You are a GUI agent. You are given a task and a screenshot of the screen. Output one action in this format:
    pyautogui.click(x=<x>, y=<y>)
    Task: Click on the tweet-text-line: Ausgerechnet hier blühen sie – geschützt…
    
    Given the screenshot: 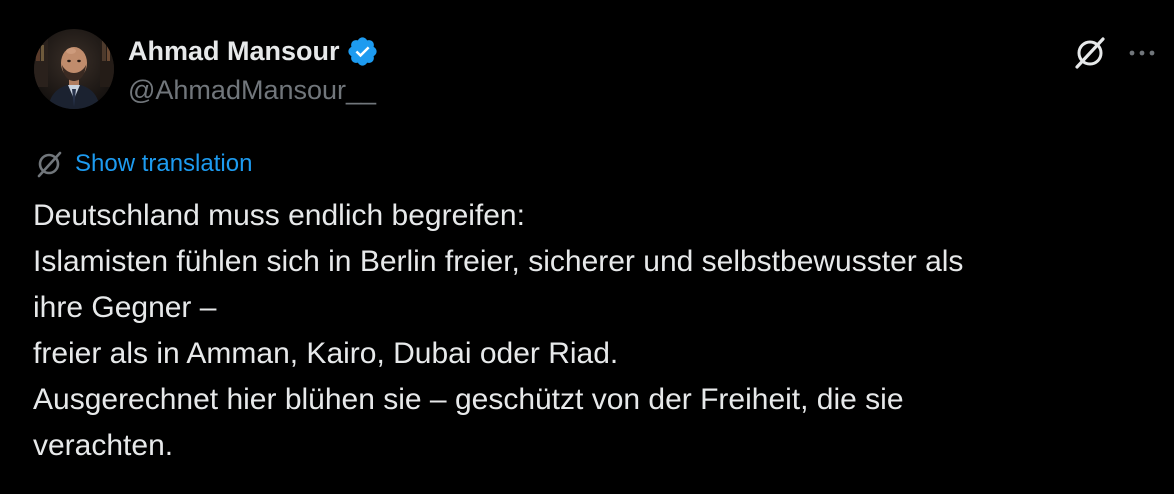 What is the action you would take?
    pyautogui.click(x=468, y=399)
    